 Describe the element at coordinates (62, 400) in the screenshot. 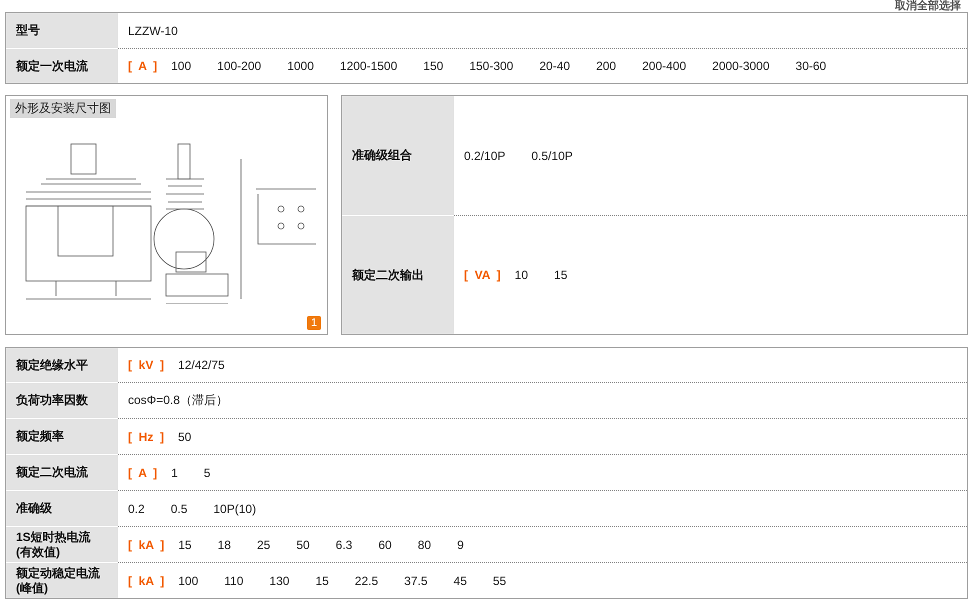

I see `spec-label: 负荷功率因数` at that location.